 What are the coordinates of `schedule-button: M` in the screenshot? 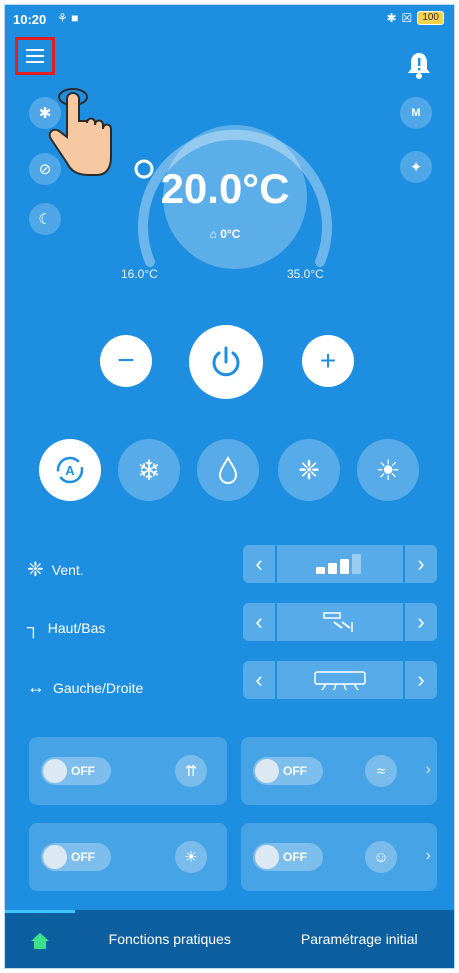 It's located at (416, 113).